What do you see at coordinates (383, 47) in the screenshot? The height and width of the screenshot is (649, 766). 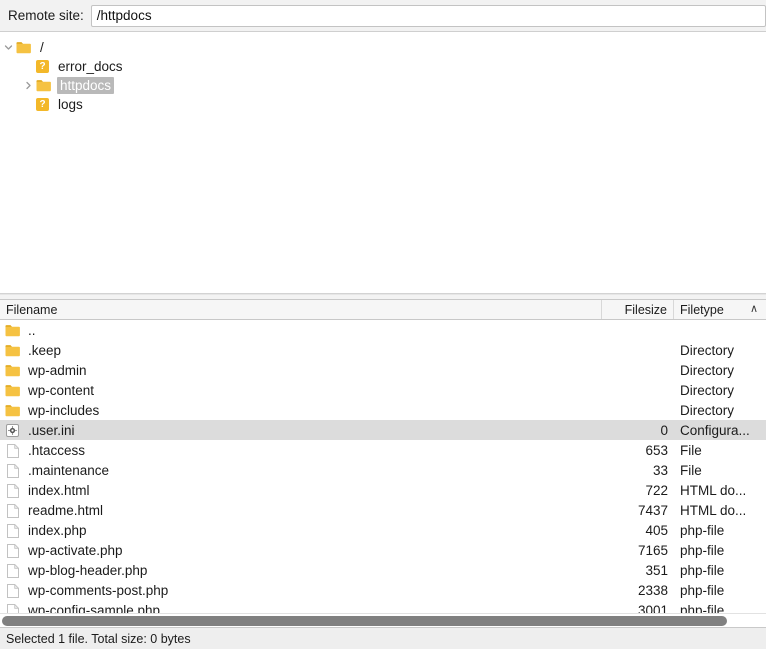 I see `tree-item-: /` at bounding box center [383, 47].